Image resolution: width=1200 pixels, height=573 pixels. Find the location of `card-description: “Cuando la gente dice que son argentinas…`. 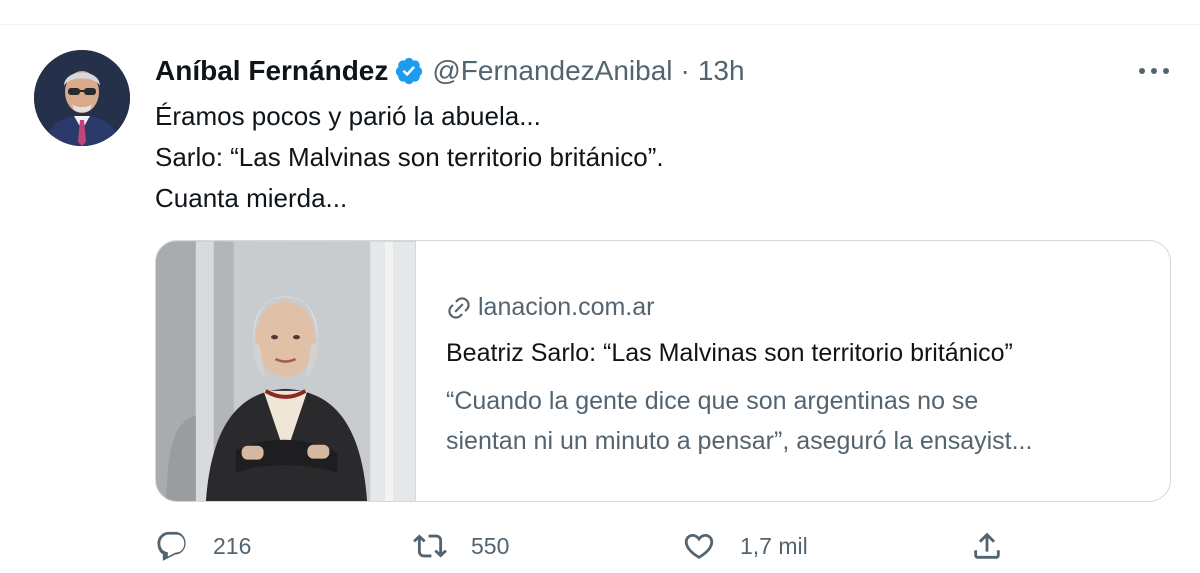

card-description: “Cuando la gente dice que son argentinas… is located at coordinates (801, 421).